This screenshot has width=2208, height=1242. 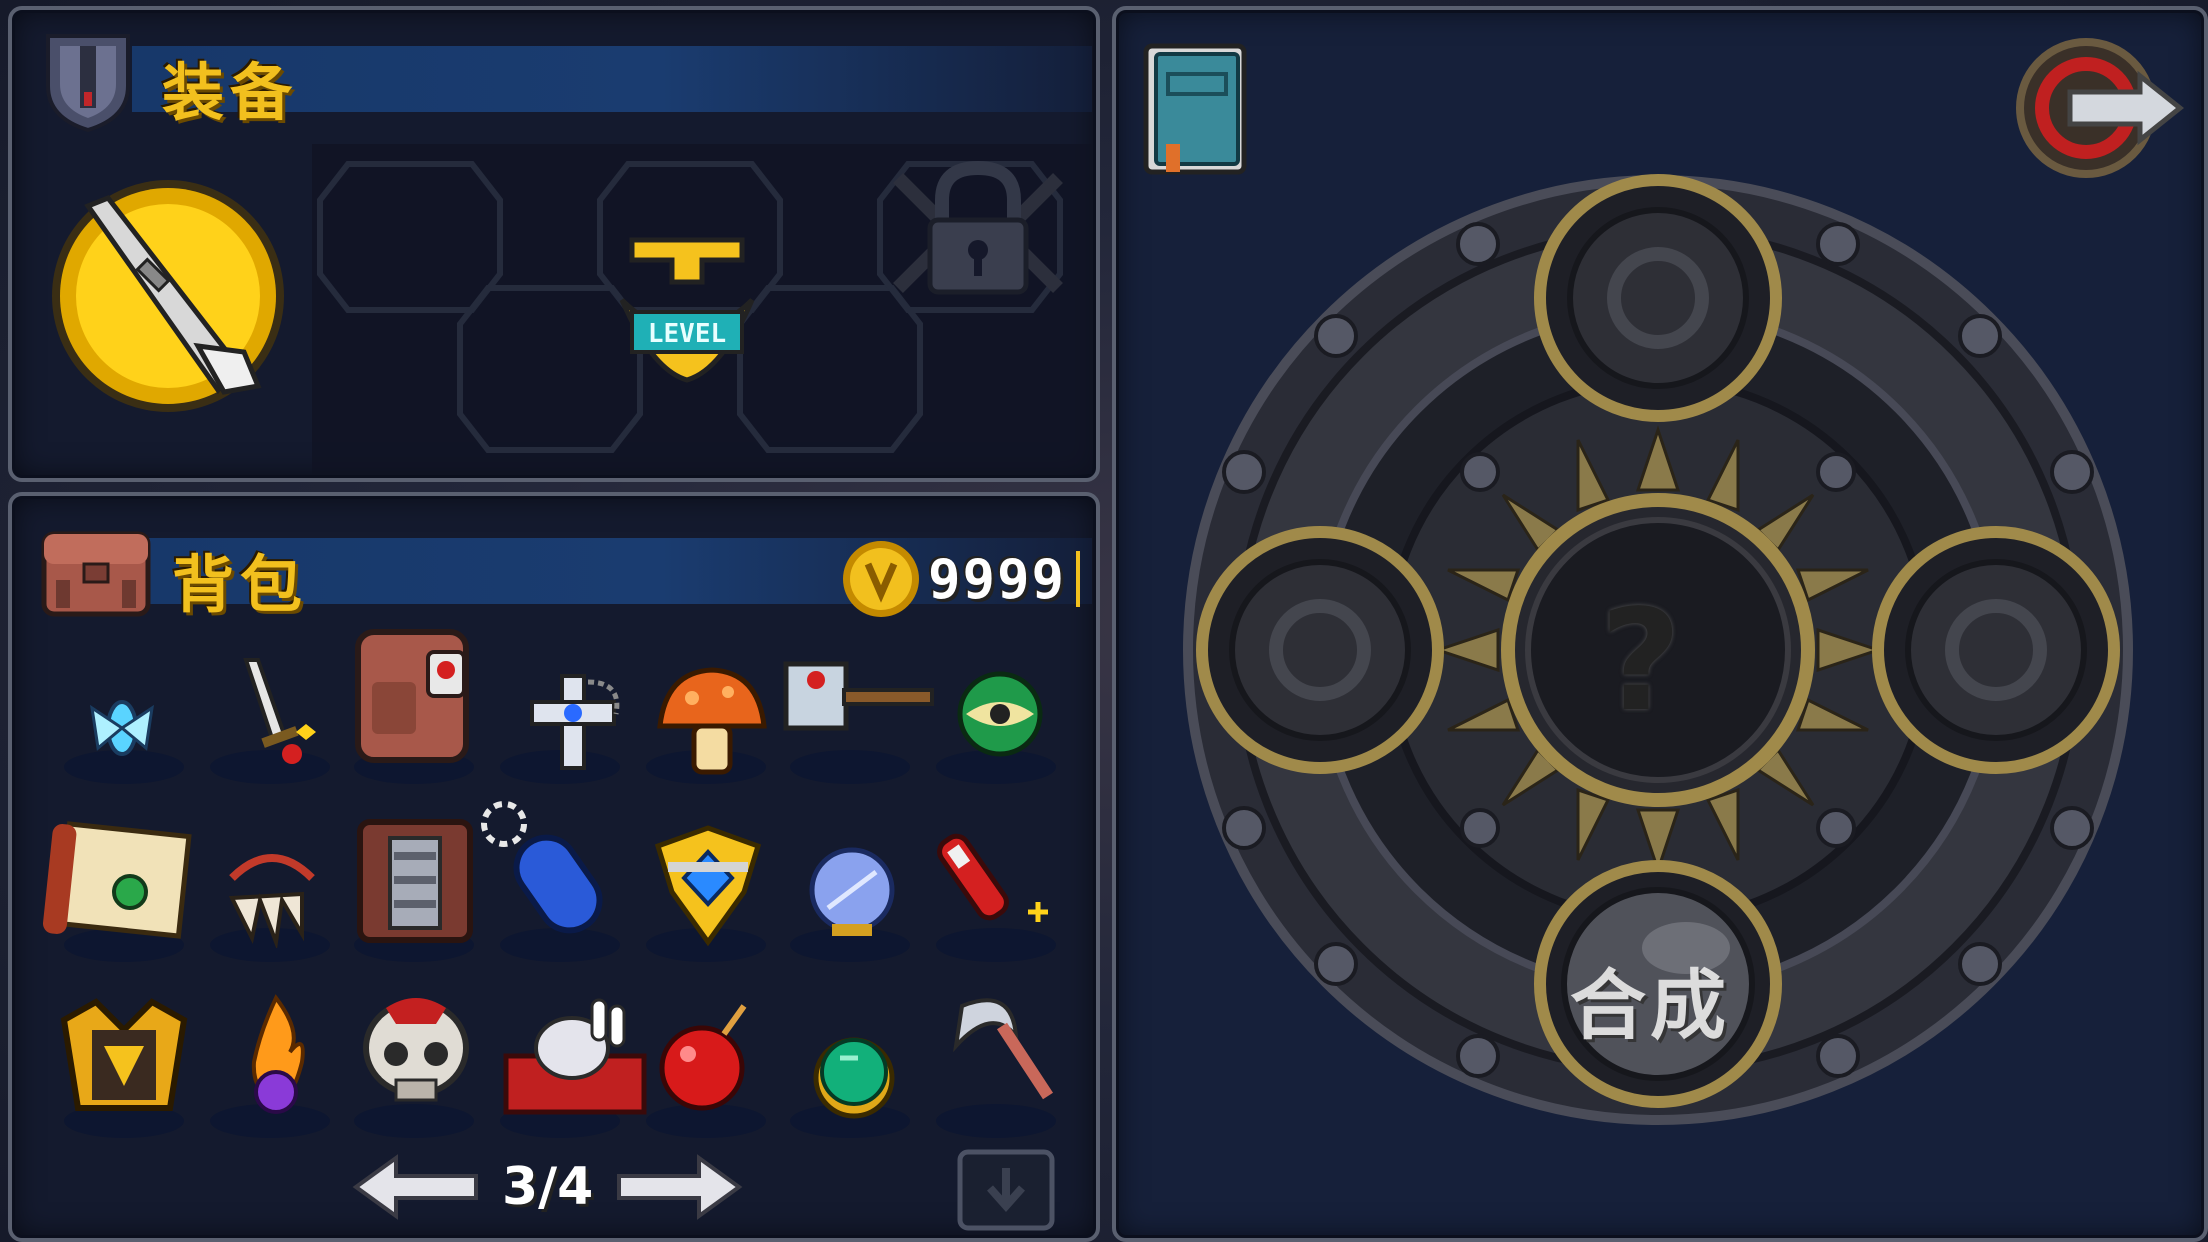 What do you see at coordinates (1000, 714) in the screenshot?
I see `orb-icon` at bounding box center [1000, 714].